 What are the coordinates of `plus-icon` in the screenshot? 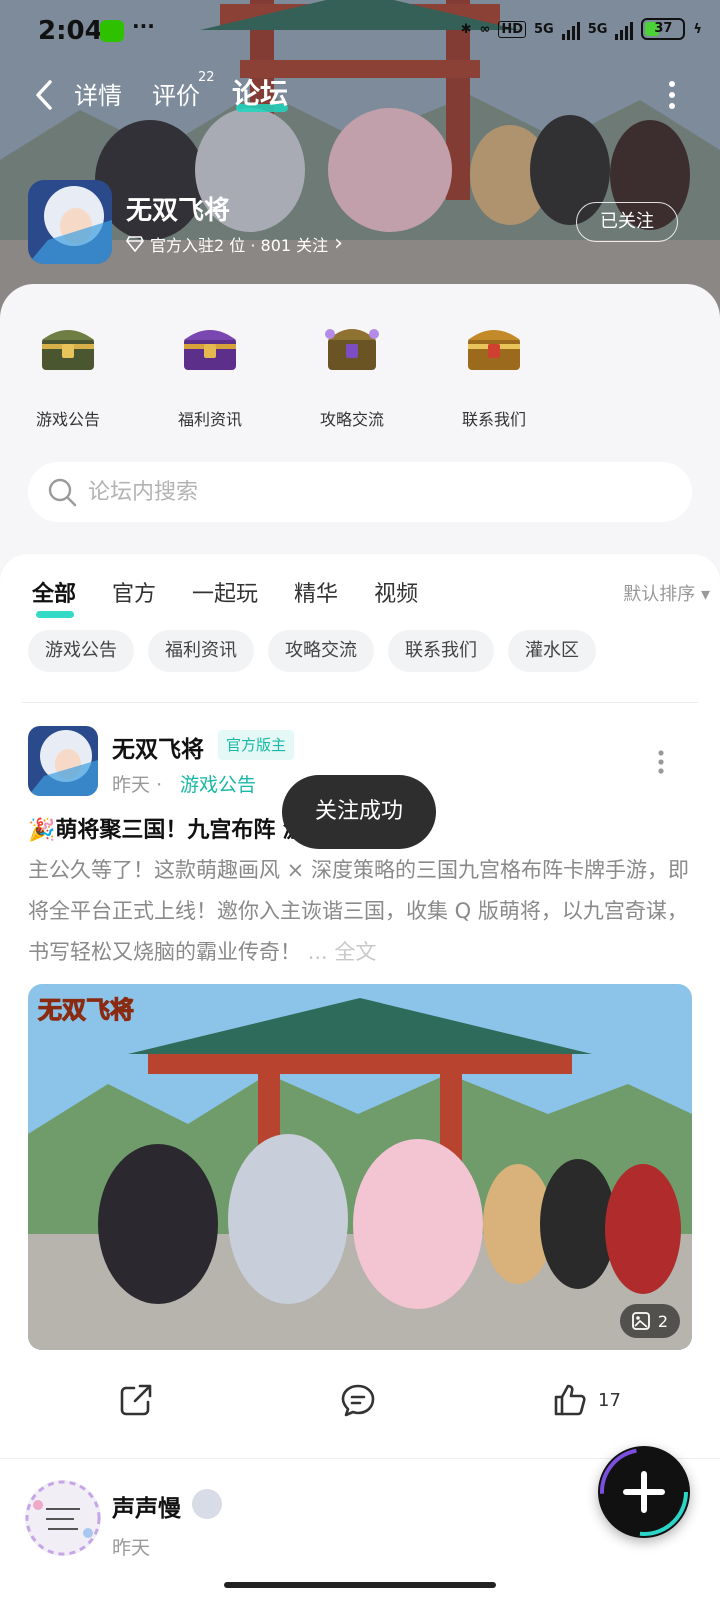 It's located at (644, 1492).